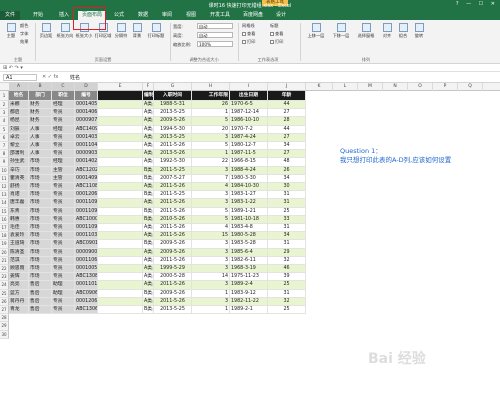 The height and width of the screenshot is (400, 500). I want to click on table-cell: 4, so click(211, 228).